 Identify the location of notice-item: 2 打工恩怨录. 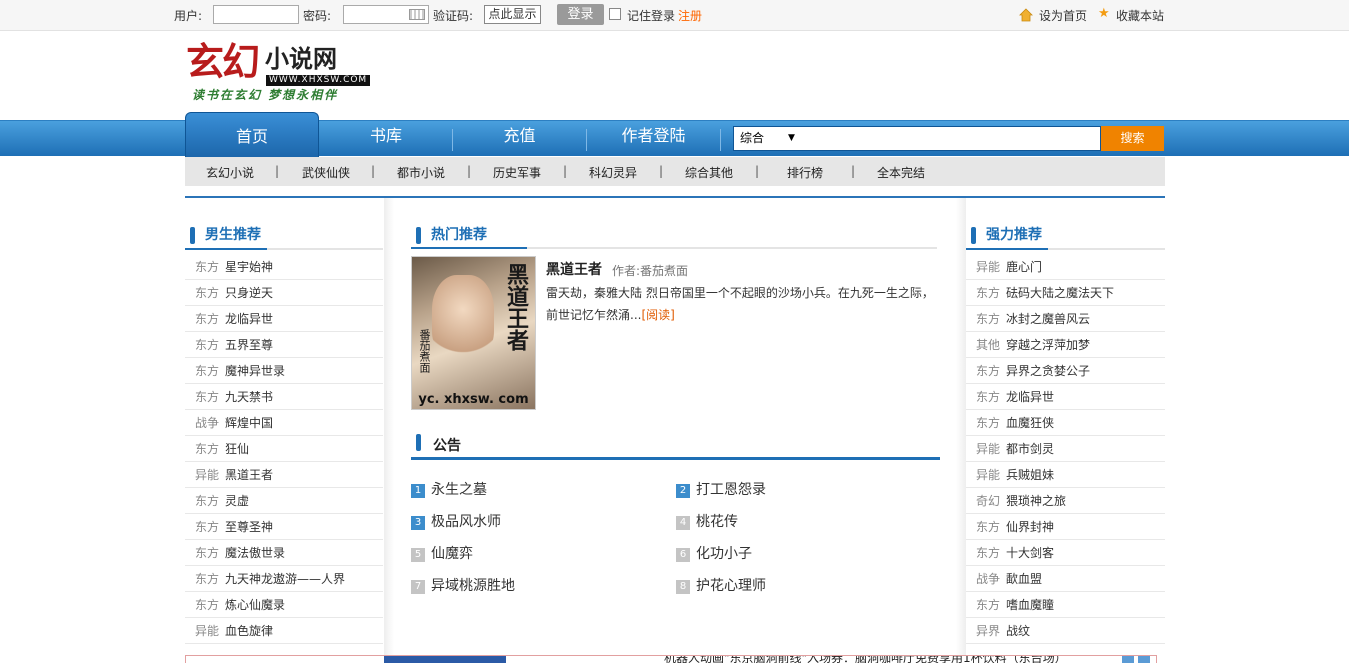
(721, 490).